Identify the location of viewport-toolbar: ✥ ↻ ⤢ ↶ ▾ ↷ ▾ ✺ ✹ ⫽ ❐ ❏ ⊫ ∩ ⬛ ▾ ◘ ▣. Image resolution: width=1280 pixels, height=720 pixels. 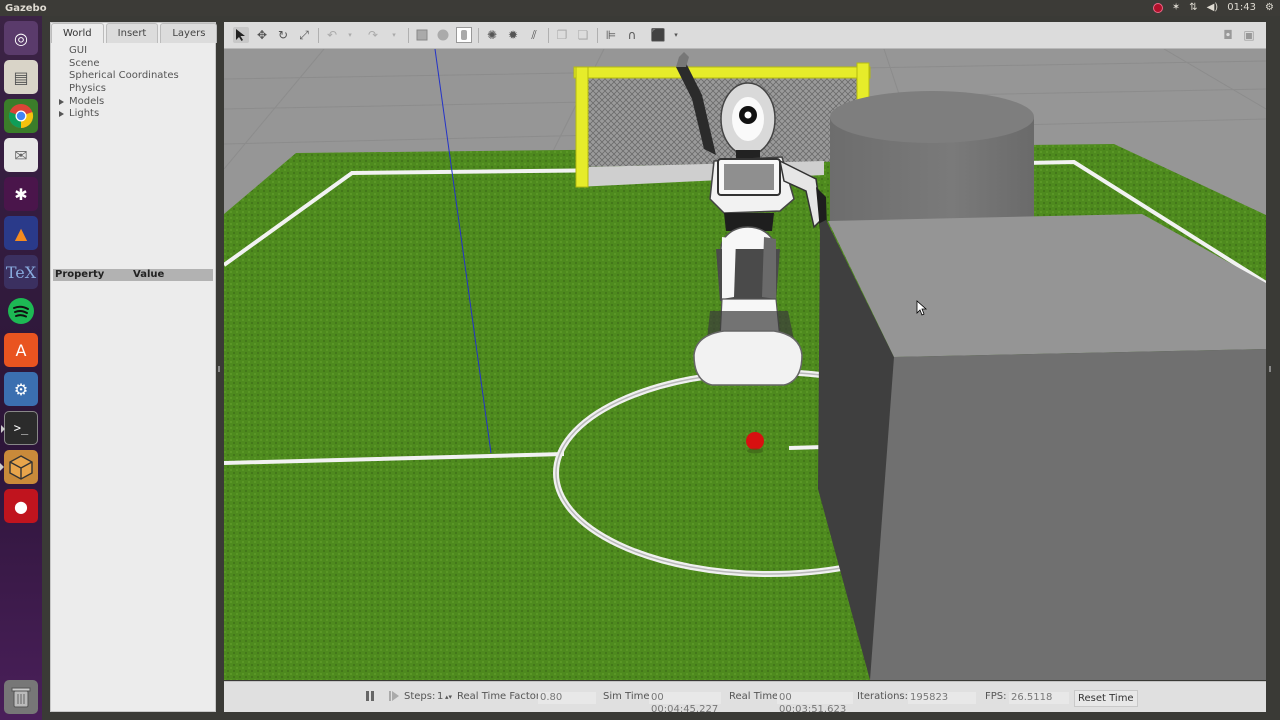
(745, 35).